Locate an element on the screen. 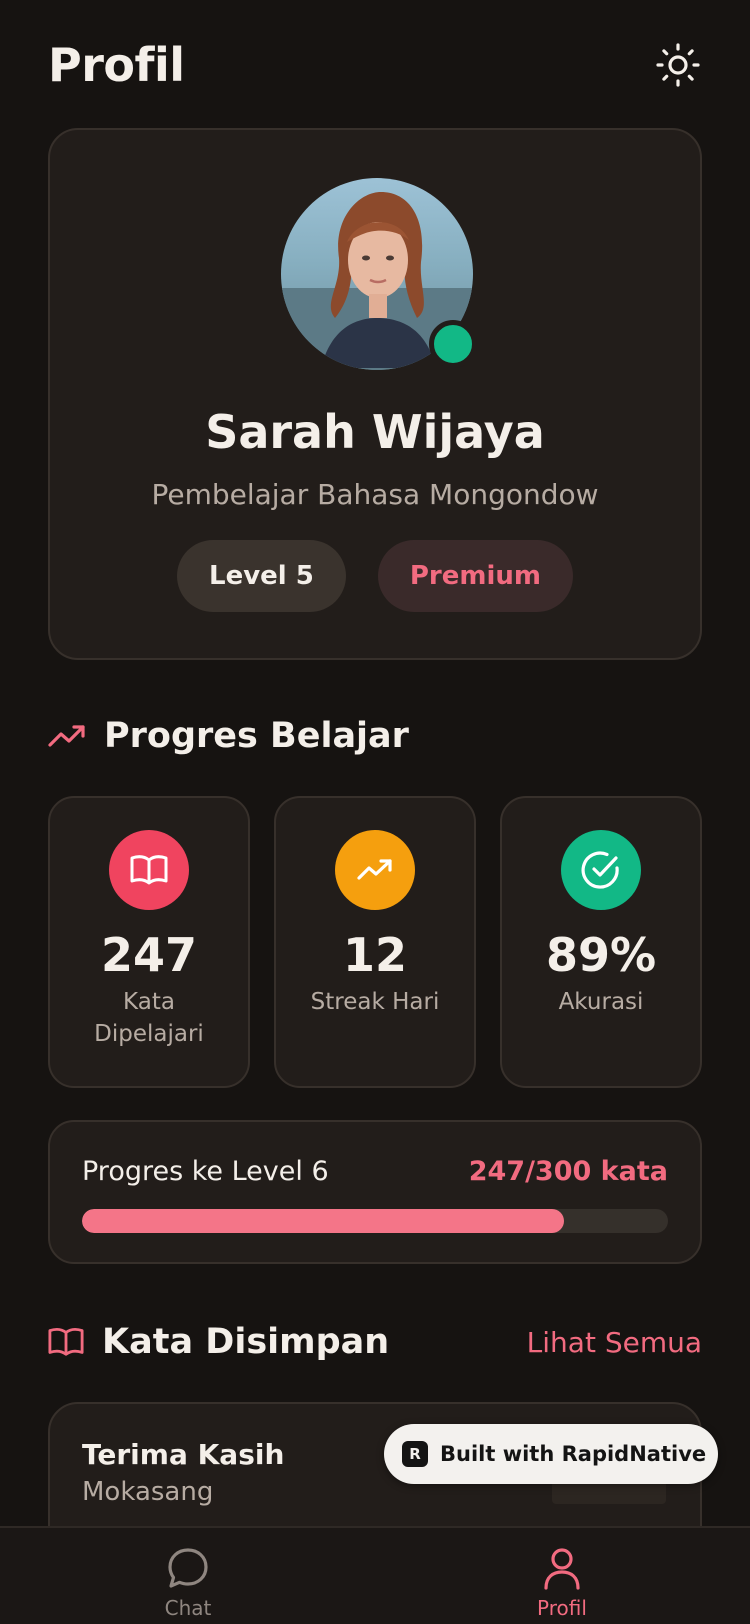  progress-bar-track is located at coordinates (375, 1221).